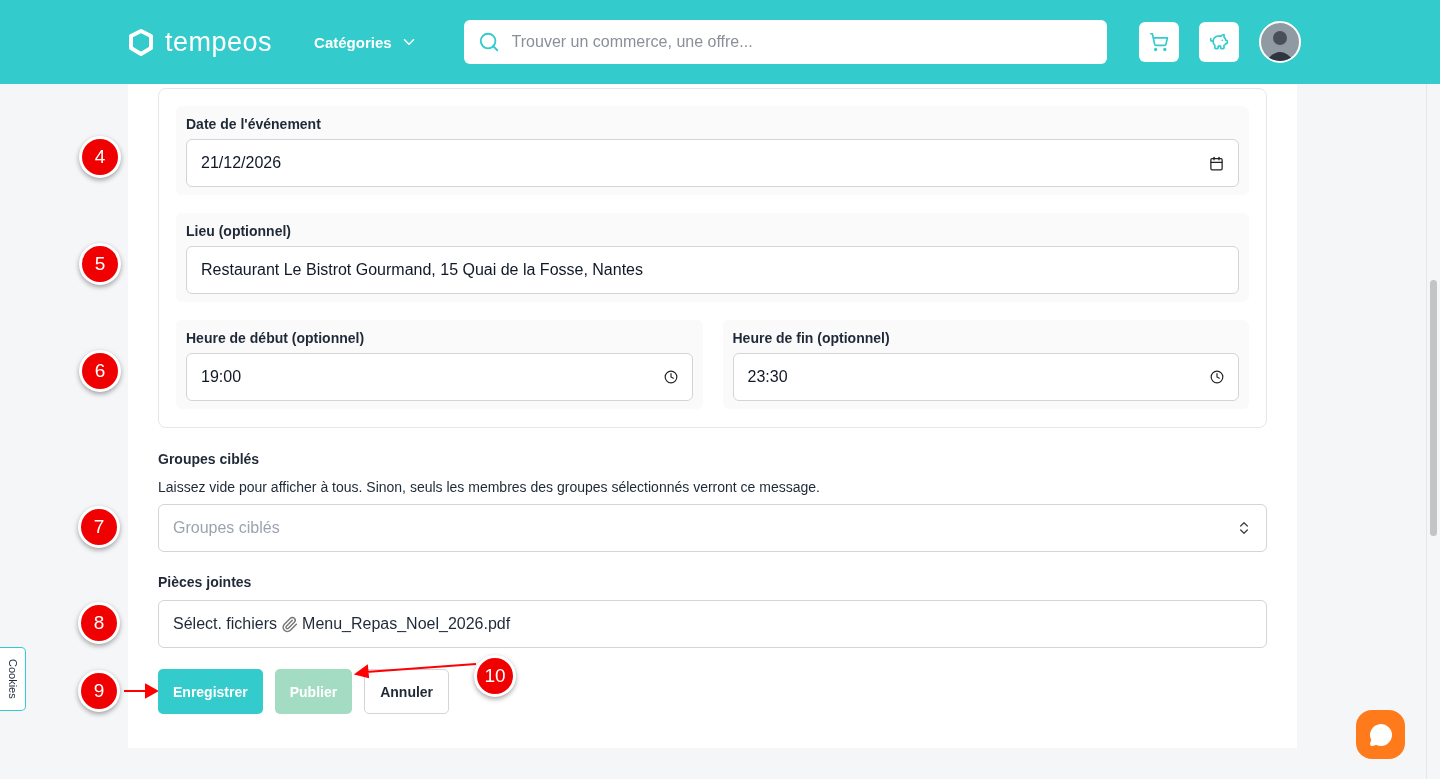  What do you see at coordinates (100, 371) in the screenshot?
I see `step-marker: 6` at bounding box center [100, 371].